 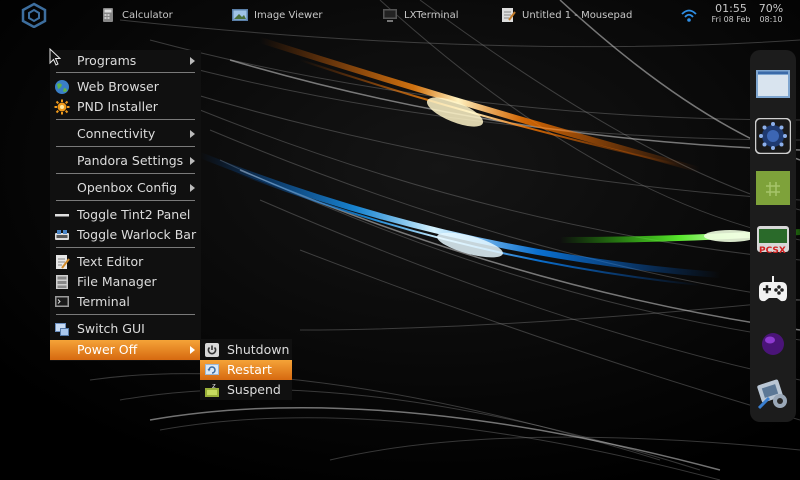 I want to click on menu-item-switch-gui: Switch GUI, so click(x=125, y=329).